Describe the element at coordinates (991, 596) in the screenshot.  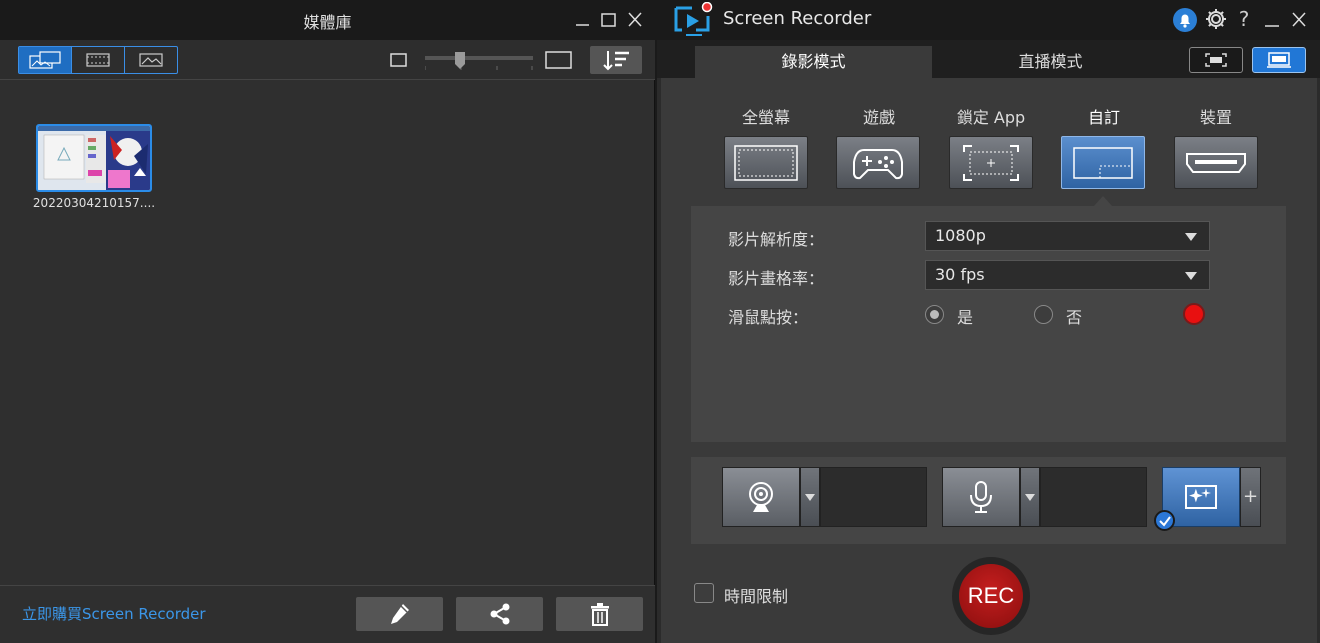
I see `record-button: REC` at that location.